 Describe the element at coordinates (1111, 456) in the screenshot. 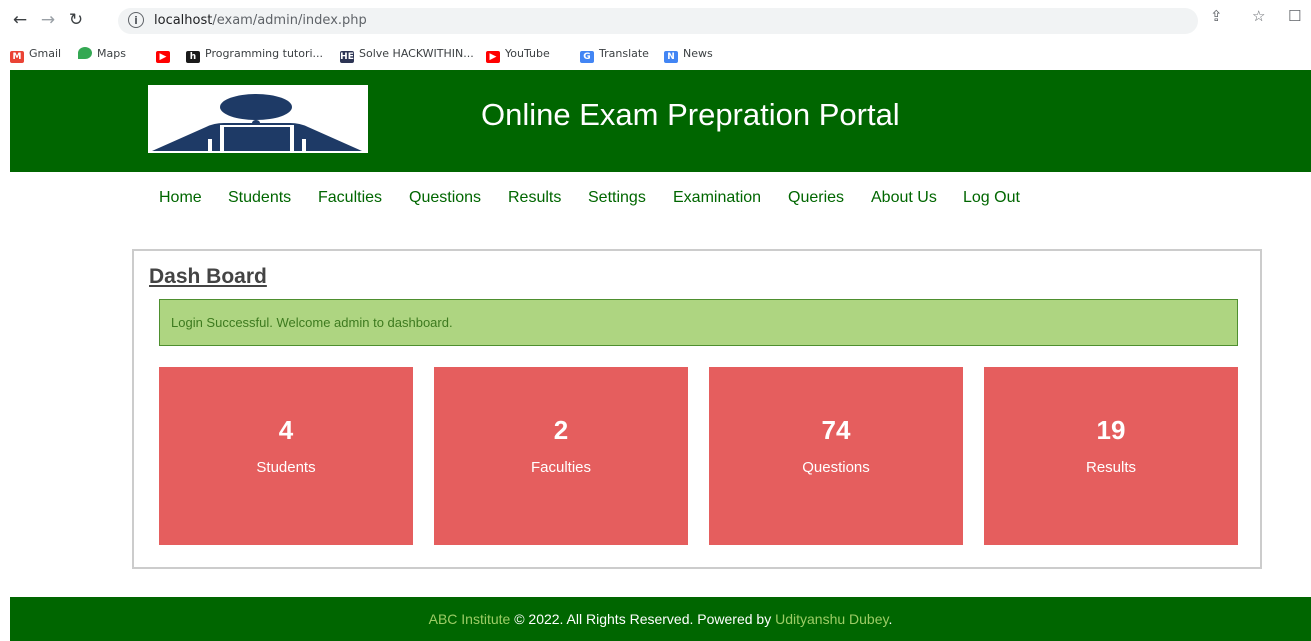

I see `stat-card-results: 19 Results` at that location.